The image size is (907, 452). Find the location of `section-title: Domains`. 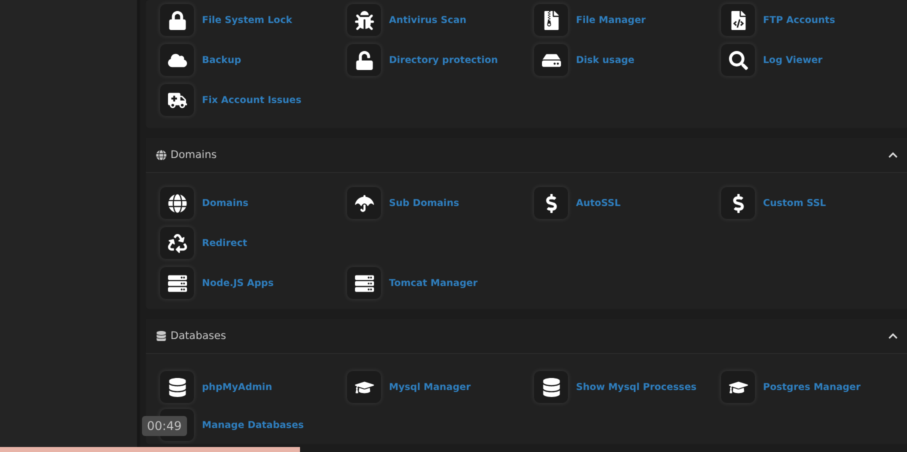

section-title: Domains is located at coordinates (186, 155).